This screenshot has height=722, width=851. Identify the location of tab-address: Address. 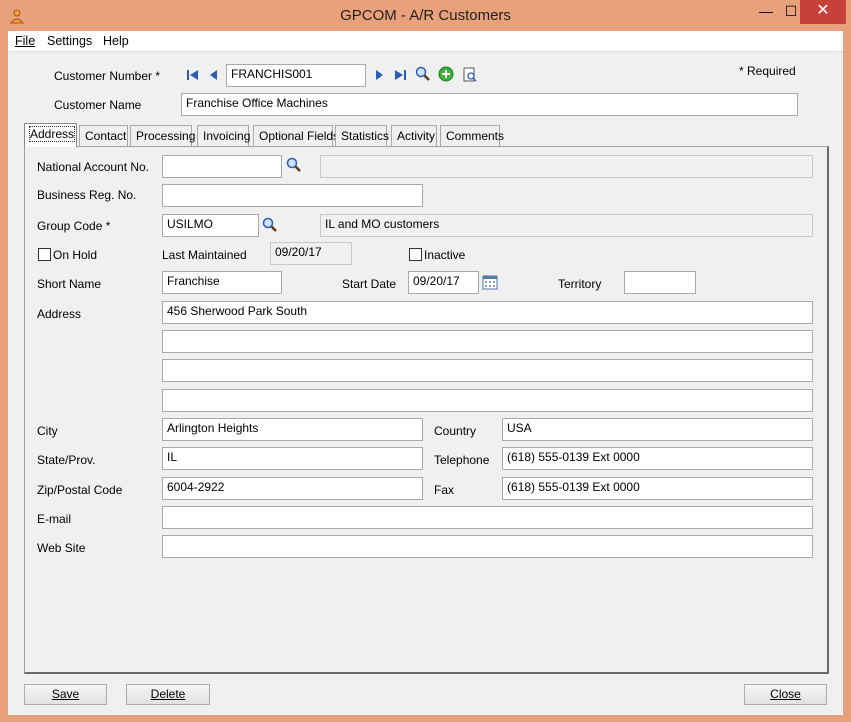
(50, 135).